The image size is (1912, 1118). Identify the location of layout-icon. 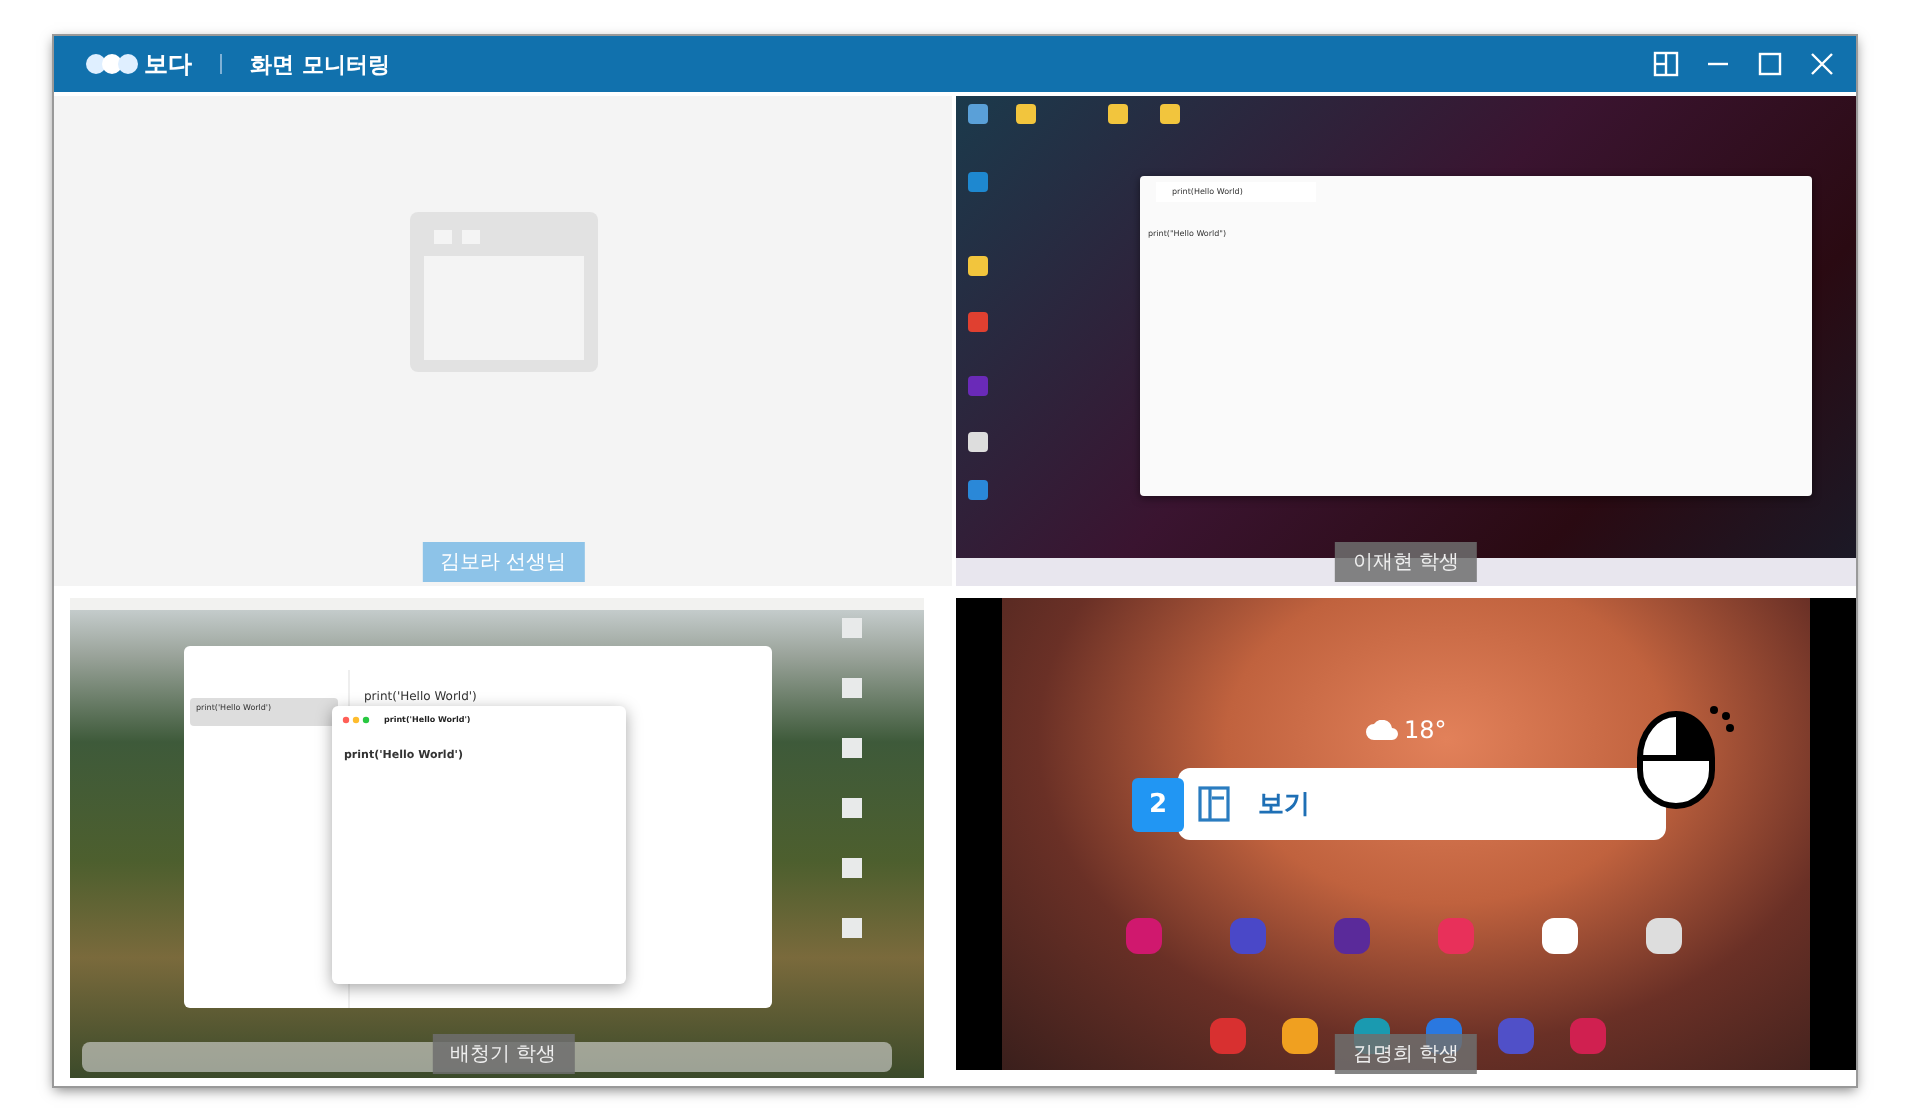
(1666, 64).